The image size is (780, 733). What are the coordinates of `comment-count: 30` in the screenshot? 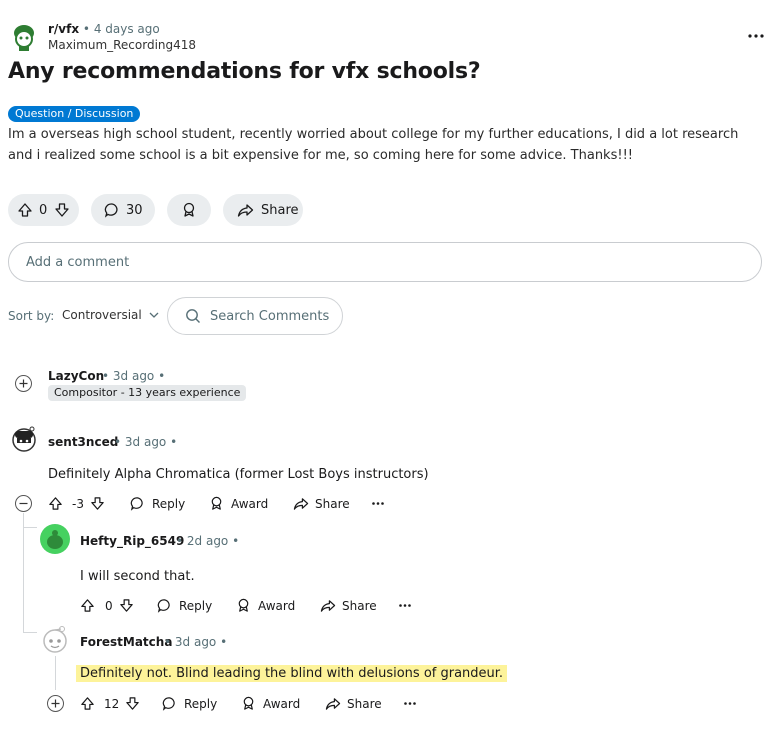 It's located at (134, 210).